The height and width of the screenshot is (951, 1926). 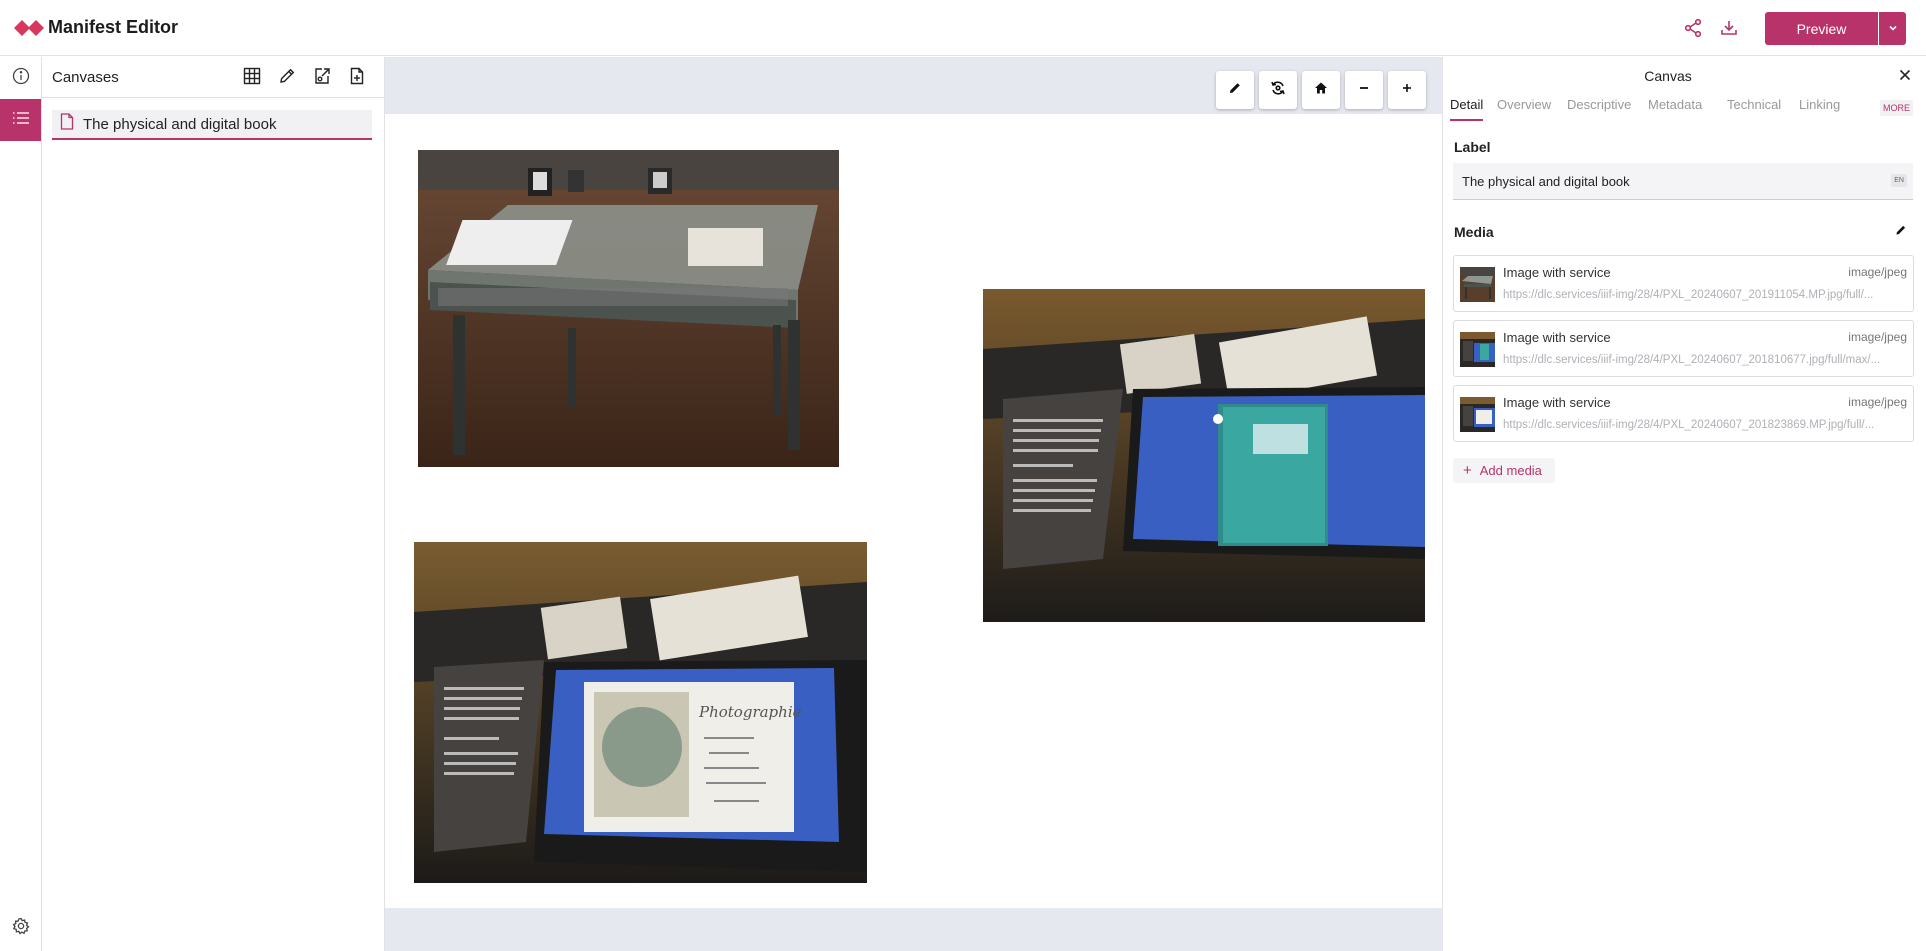 What do you see at coordinates (1675, 109) in the screenshot?
I see `tab-metadata: Metadata` at bounding box center [1675, 109].